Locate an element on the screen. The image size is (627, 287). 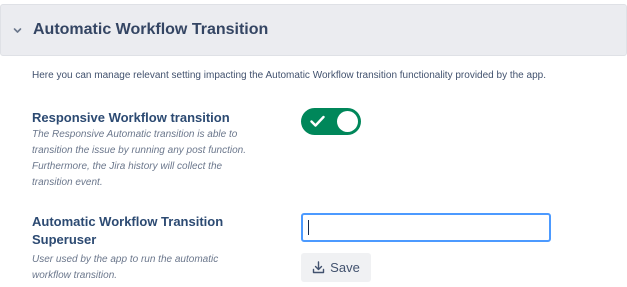
title-line: Superuser is located at coordinates (64, 239).